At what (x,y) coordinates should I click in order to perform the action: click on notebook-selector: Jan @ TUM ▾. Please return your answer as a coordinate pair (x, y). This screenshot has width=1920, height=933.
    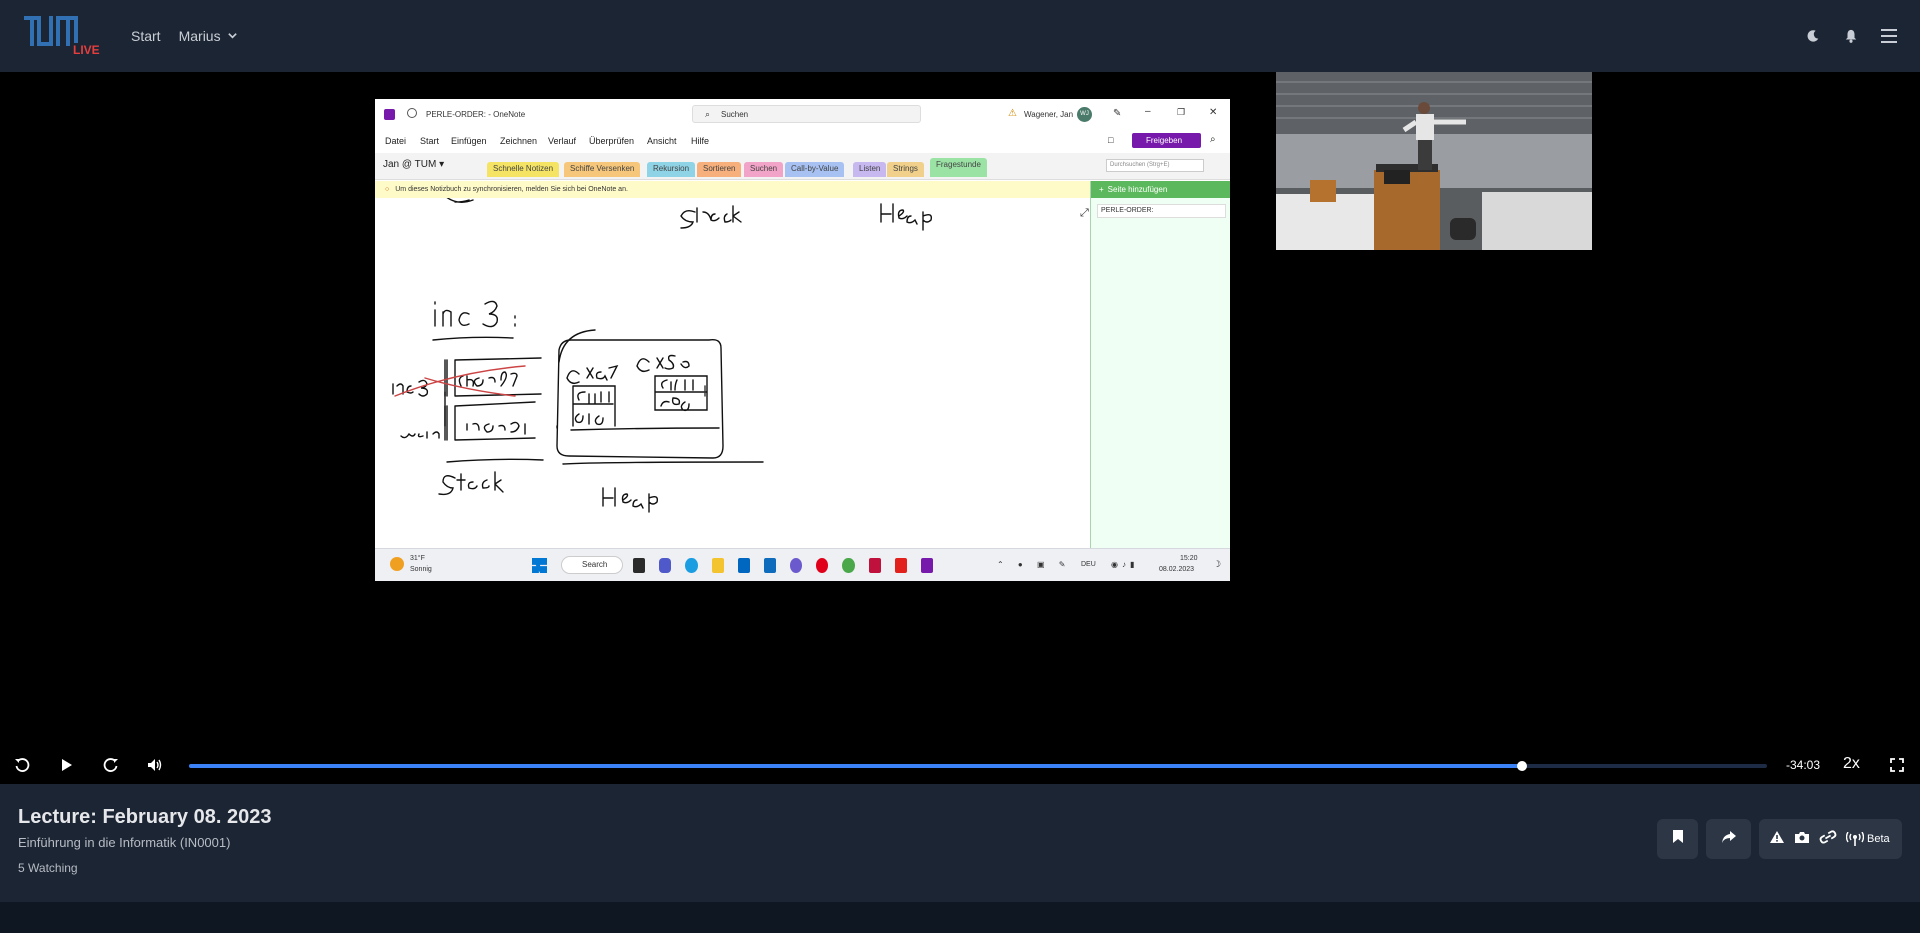
    Looking at the image, I should click on (414, 164).